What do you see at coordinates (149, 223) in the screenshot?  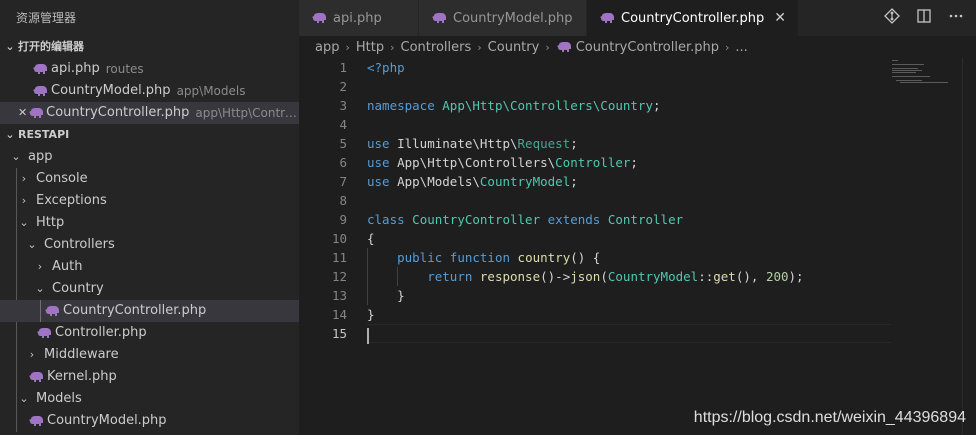 I see `tree-folder-http: ⌄ Http` at bounding box center [149, 223].